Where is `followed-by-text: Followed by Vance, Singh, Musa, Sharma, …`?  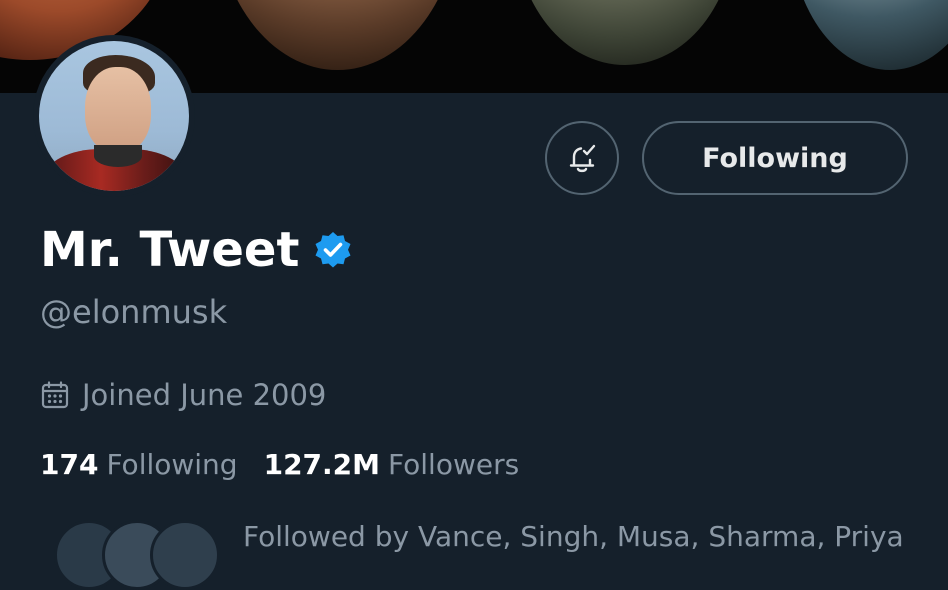
followed-by-text: Followed by Vance, Singh, Musa, Sharma, … is located at coordinates (573, 536).